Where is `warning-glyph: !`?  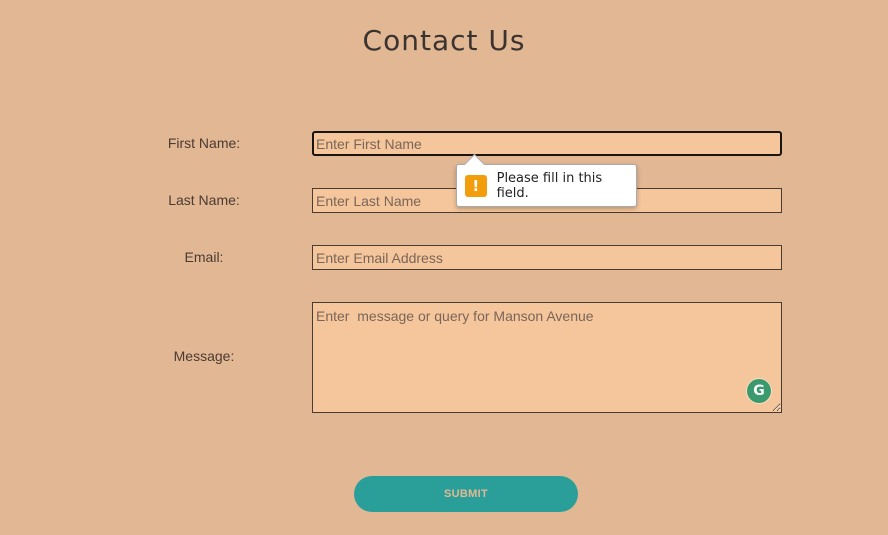 warning-glyph: ! is located at coordinates (476, 185).